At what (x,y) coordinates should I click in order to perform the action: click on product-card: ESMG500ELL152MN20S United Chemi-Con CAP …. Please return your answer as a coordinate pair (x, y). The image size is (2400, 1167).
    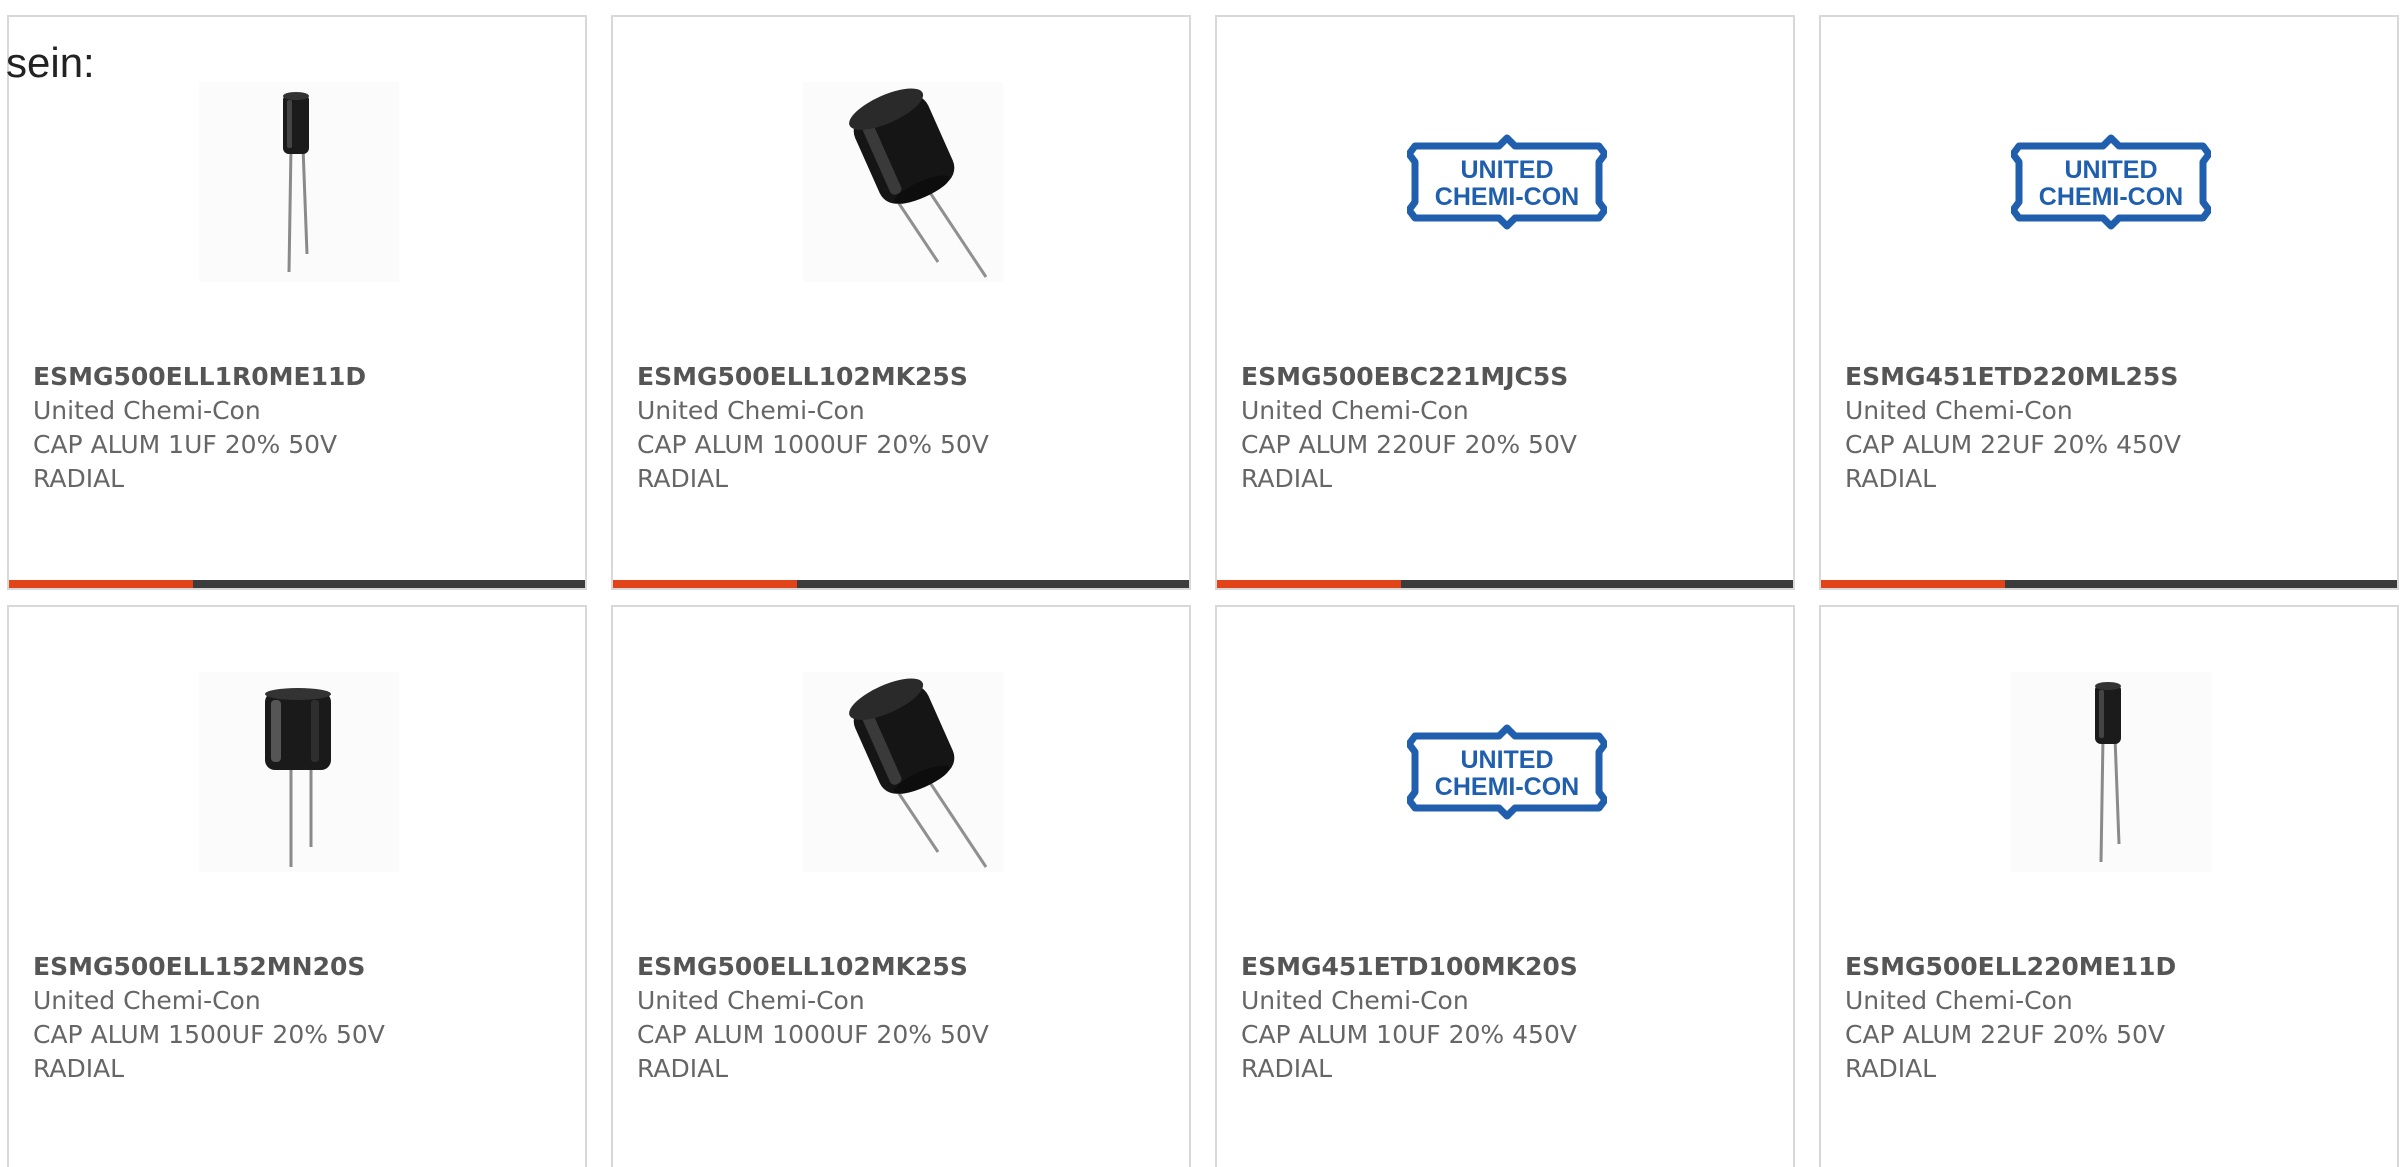
    Looking at the image, I should click on (297, 886).